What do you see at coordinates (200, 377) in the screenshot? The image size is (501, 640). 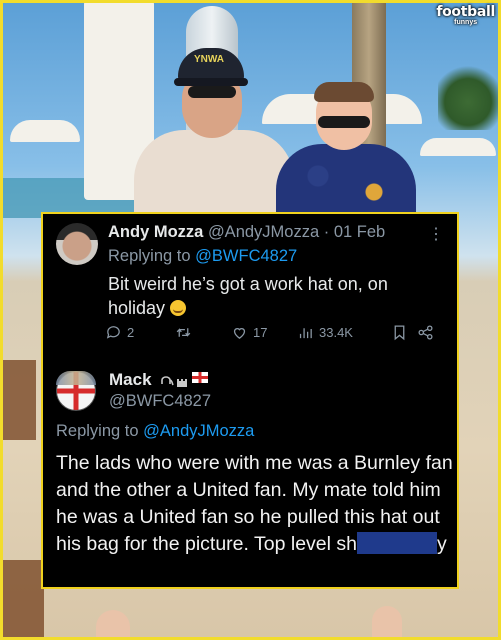 I see `england-flag-icon` at bounding box center [200, 377].